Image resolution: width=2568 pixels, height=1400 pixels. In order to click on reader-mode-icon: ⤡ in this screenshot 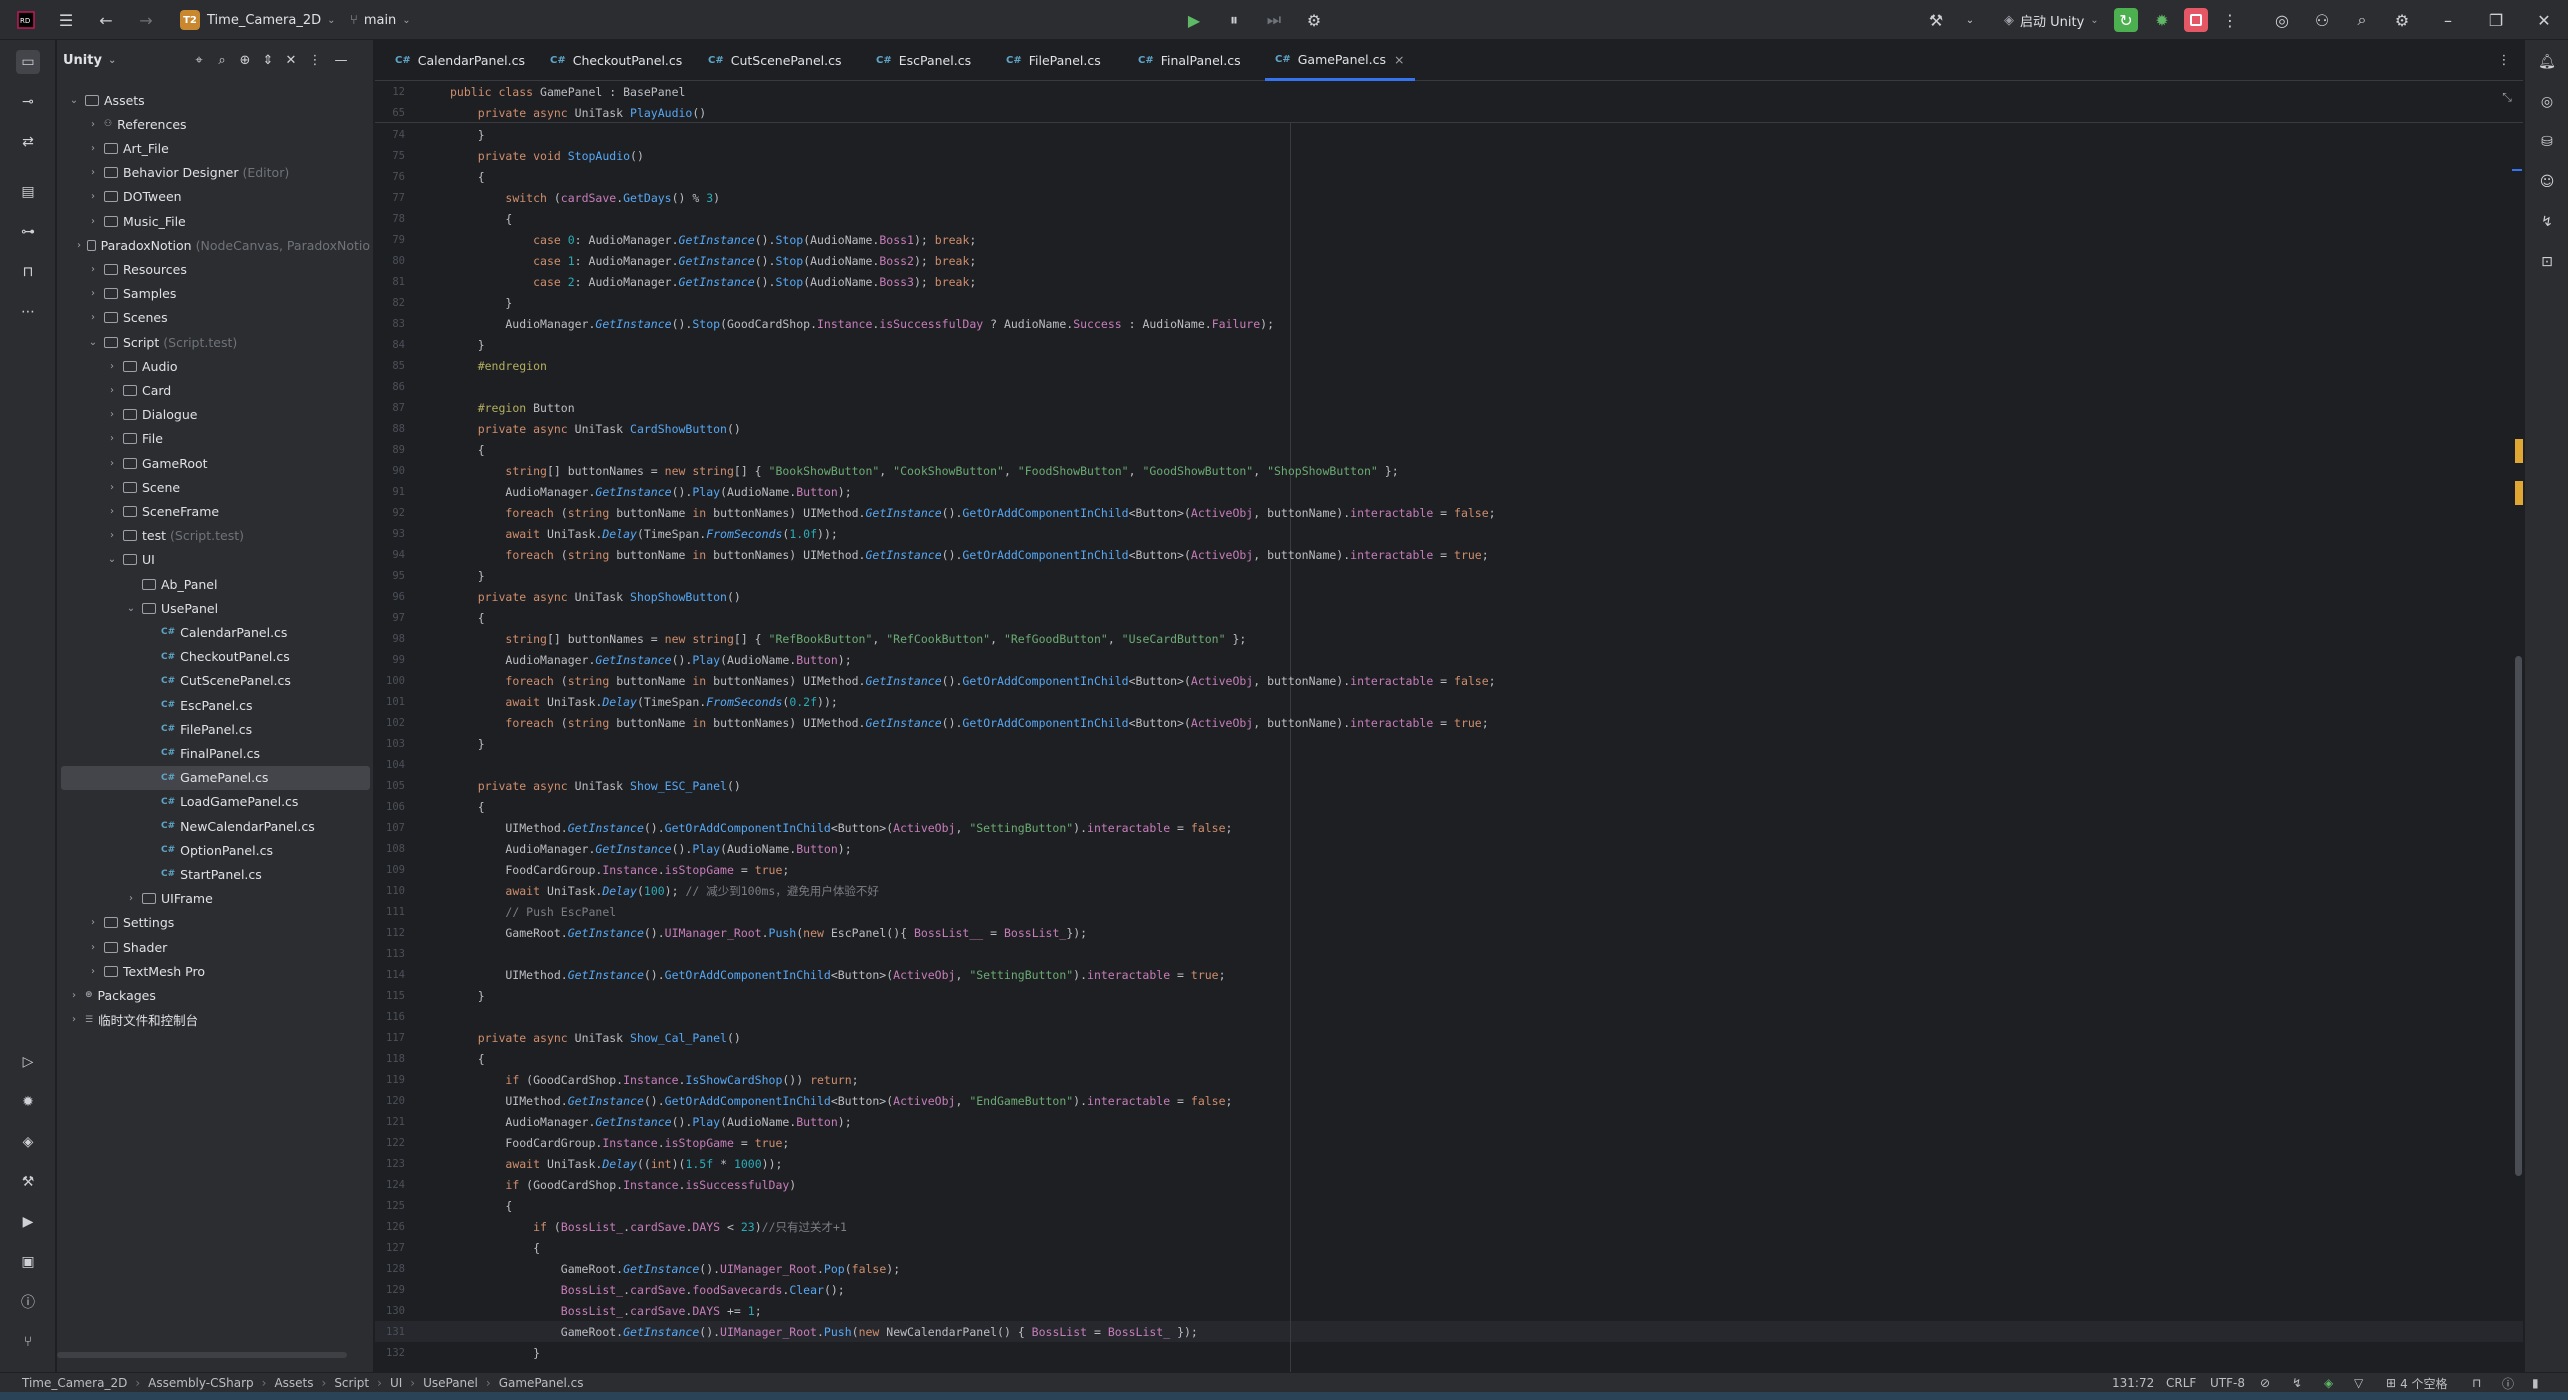, I will do `click(2507, 97)`.